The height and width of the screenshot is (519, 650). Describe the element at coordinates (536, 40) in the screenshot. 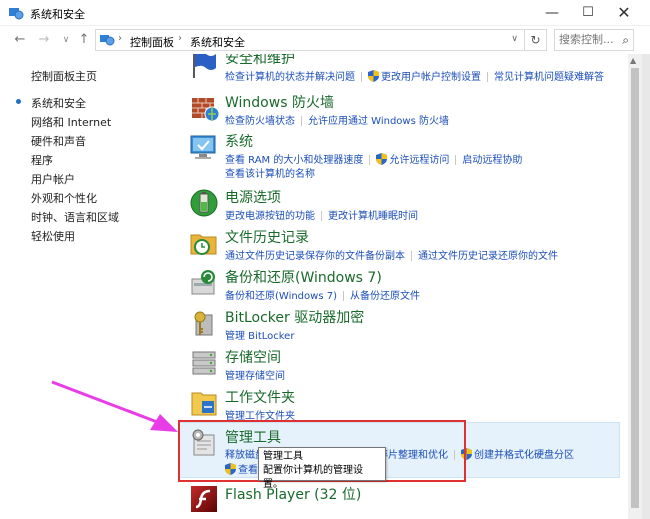

I see `refresh-button: ↻` at that location.